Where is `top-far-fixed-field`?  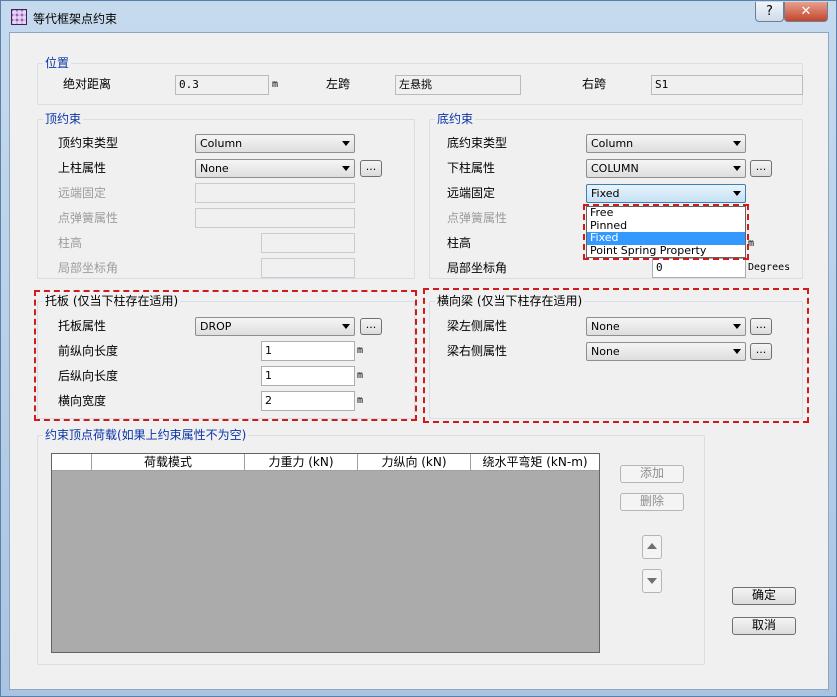 top-far-fixed-field is located at coordinates (275, 193).